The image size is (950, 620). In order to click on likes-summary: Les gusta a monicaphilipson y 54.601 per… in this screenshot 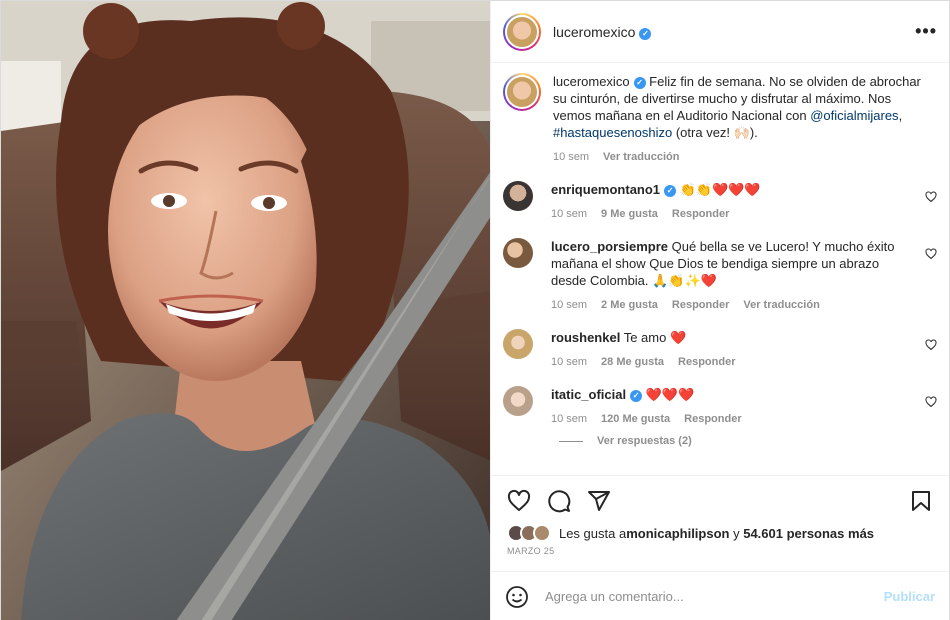, I will do `click(719, 533)`.